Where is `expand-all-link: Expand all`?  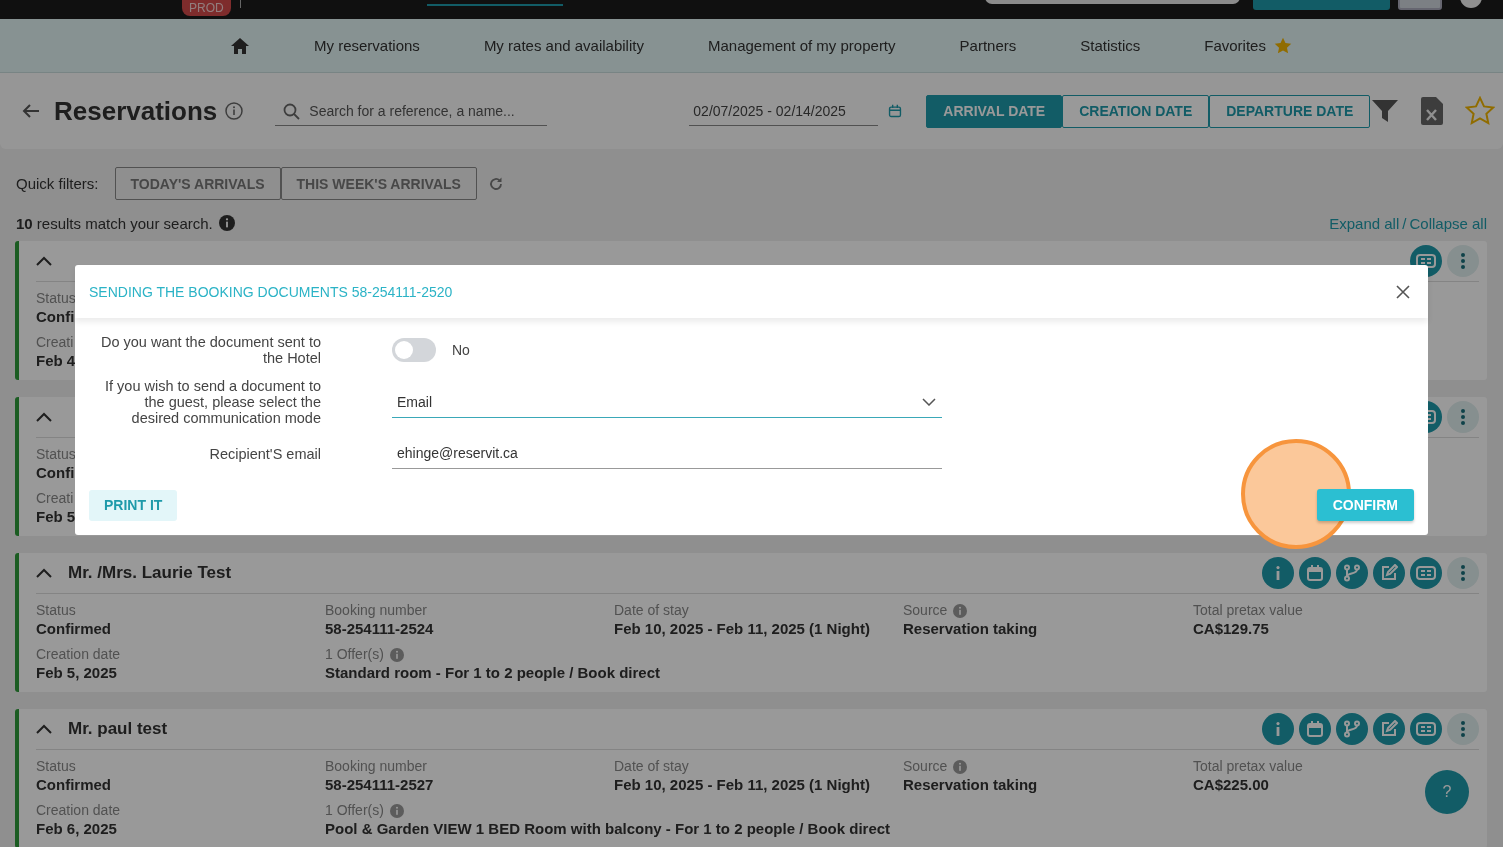
expand-all-link: Expand all is located at coordinates (1364, 223).